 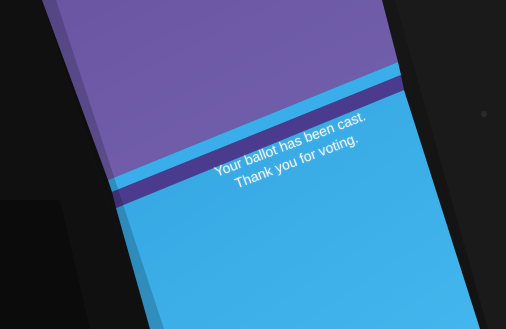 What do you see at coordinates (484, 114) in the screenshot?
I see `bezel-screw-icon` at bounding box center [484, 114].